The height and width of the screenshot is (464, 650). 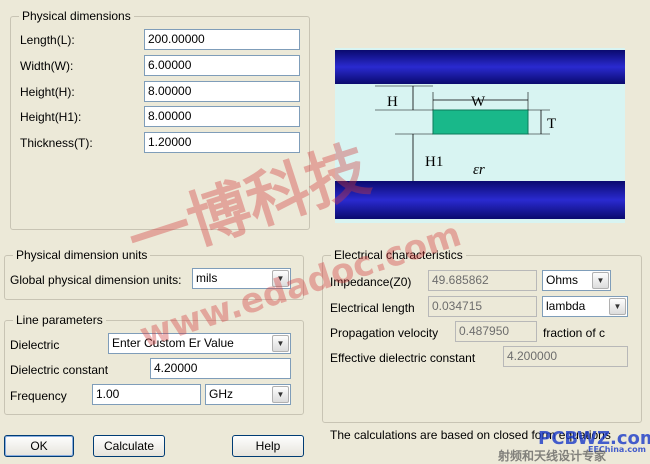 I want to click on bottom-ground-plane, so click(x=480, y=200).